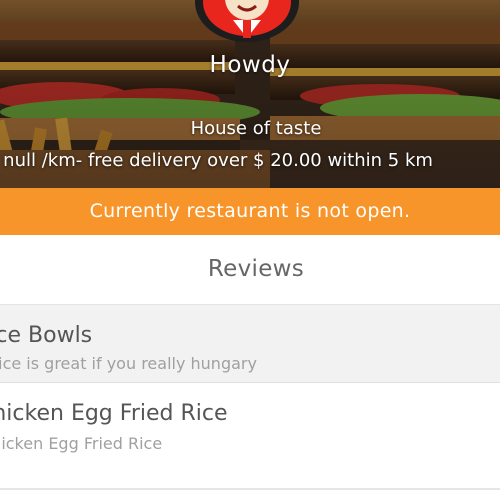 The height and width of the screenshot is (500, 500). I want to click on reviews-section-header: Reviews, so click(250, 270).